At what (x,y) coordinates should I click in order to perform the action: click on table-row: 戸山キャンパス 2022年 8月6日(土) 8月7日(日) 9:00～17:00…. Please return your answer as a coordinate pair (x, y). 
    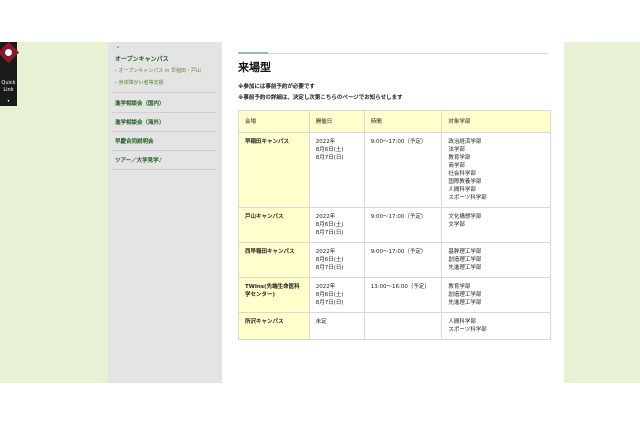
    Looking at the image, I should click on (394, 225).